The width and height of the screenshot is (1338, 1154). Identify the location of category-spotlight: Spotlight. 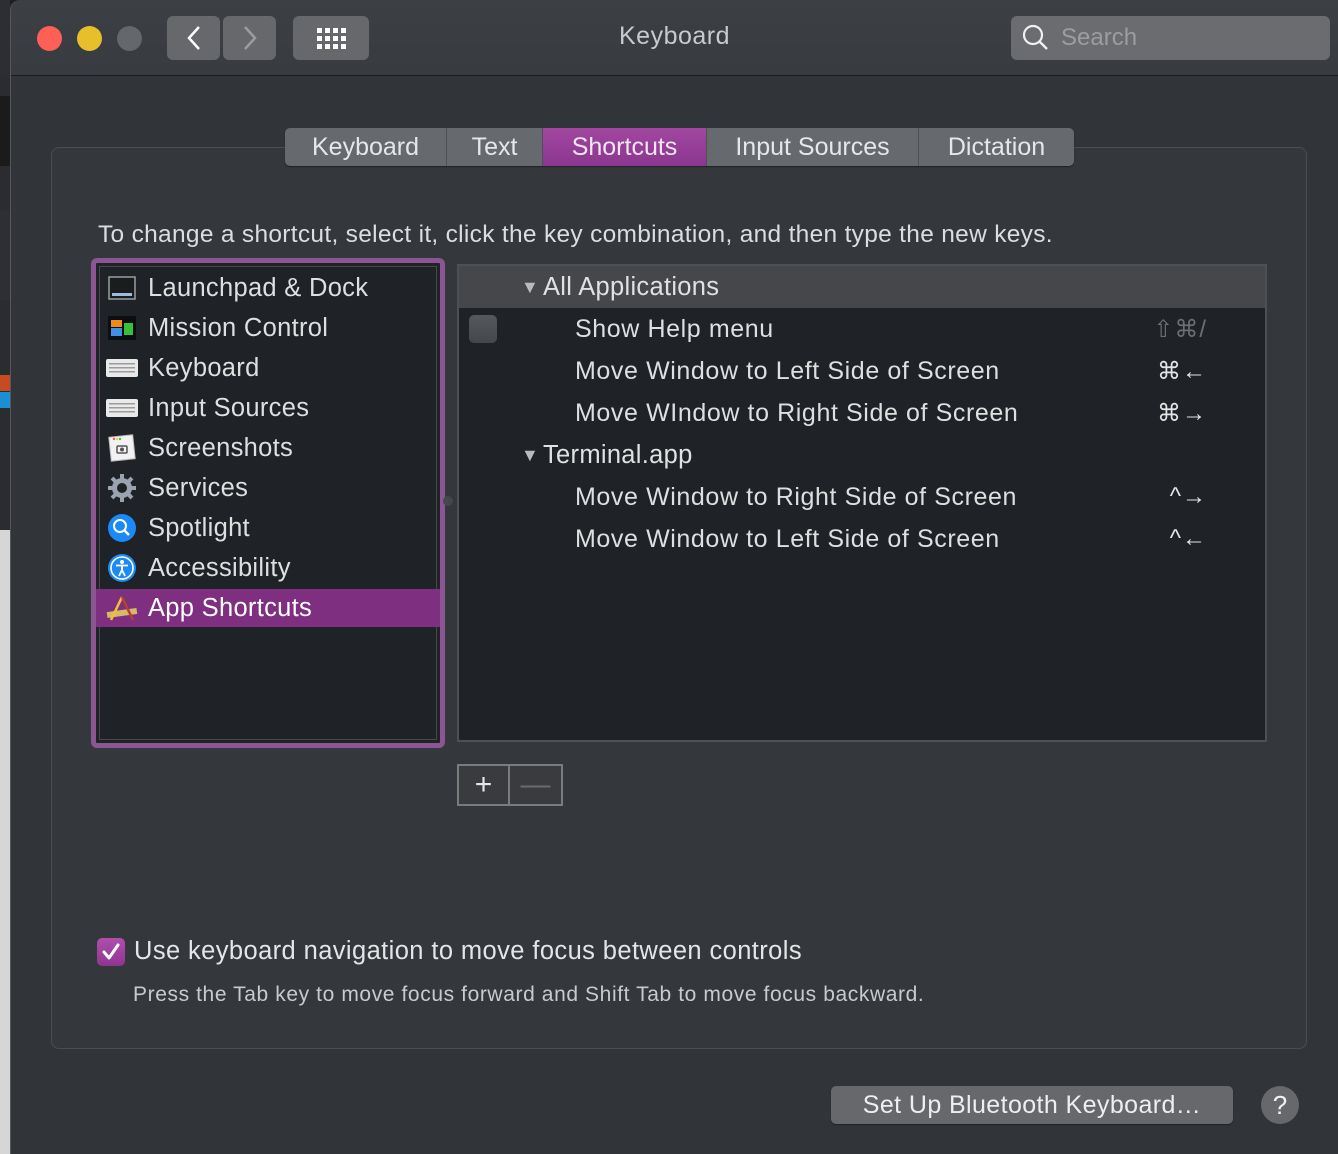
(268, 528).